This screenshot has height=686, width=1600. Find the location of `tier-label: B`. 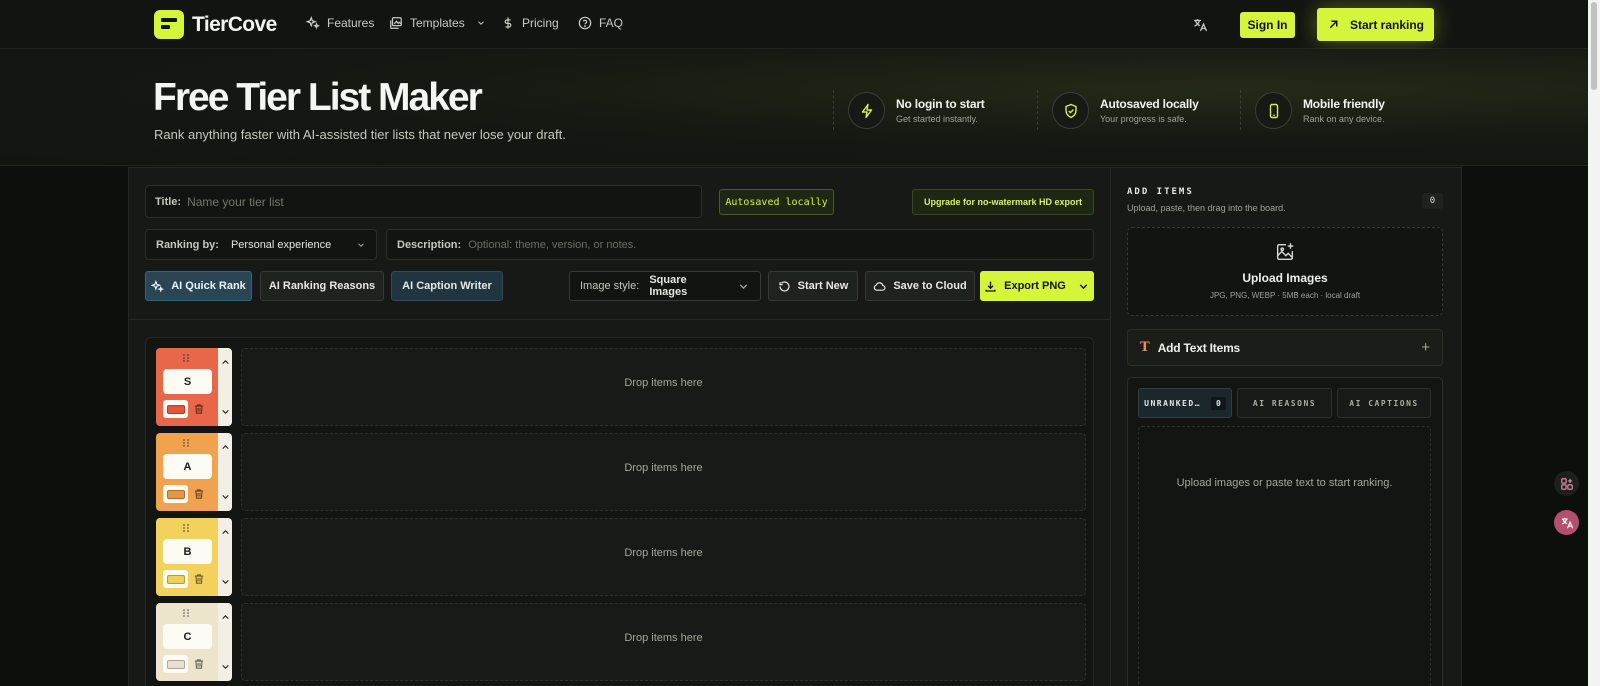

tier-label: B is located at coordinates (187, 557).